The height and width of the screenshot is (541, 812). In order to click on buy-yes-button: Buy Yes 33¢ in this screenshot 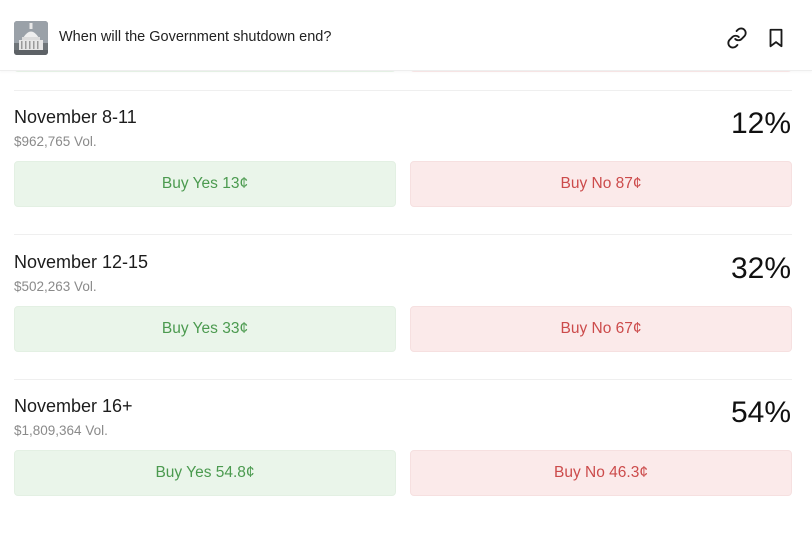, I will do `click(205, 329)`.